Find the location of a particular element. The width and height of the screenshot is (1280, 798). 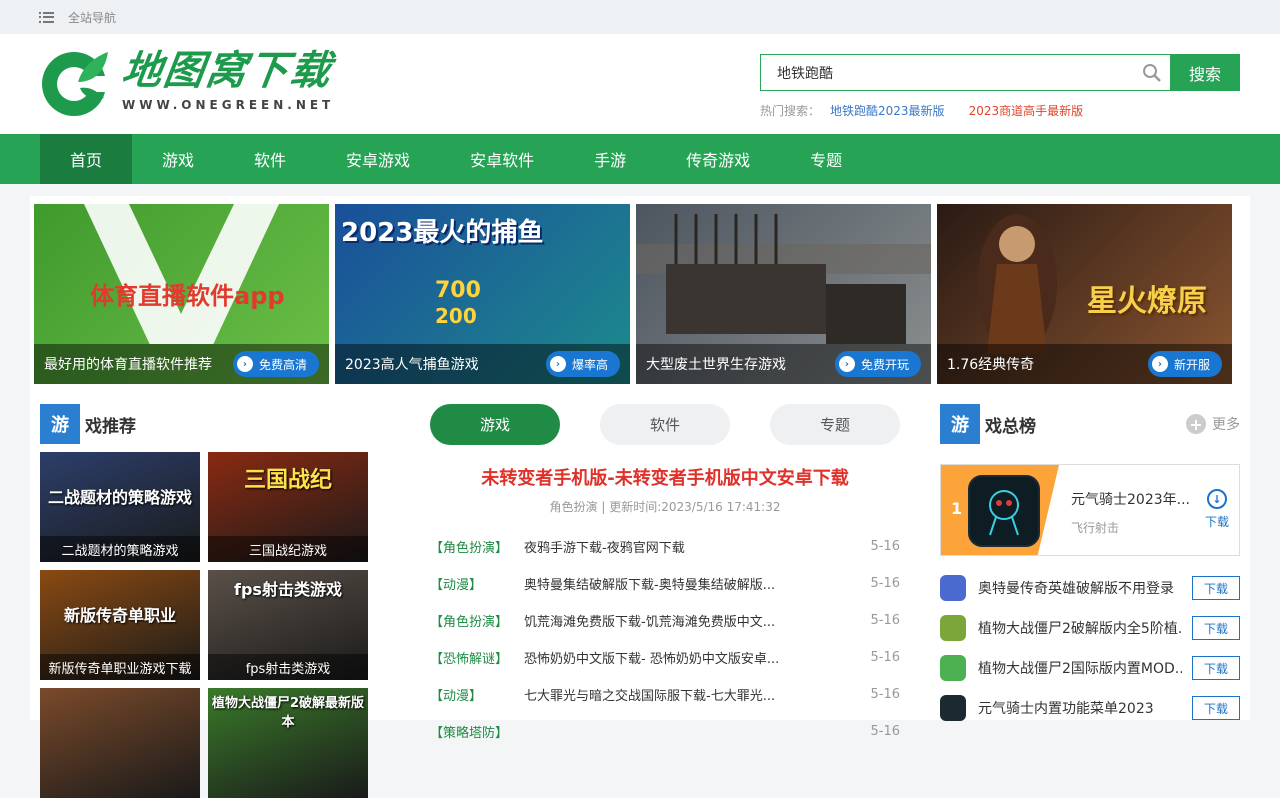

banner-tag: › 爆率高 is located at coordinates (582, 364).